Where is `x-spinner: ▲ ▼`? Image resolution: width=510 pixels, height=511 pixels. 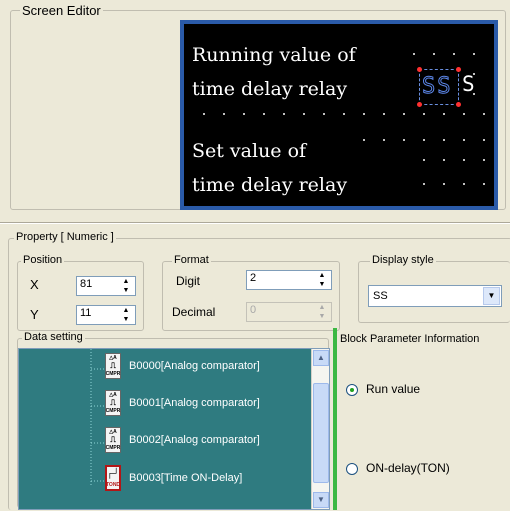
x-spinner: ▲ ▼ is located at coordinates (126, 286).